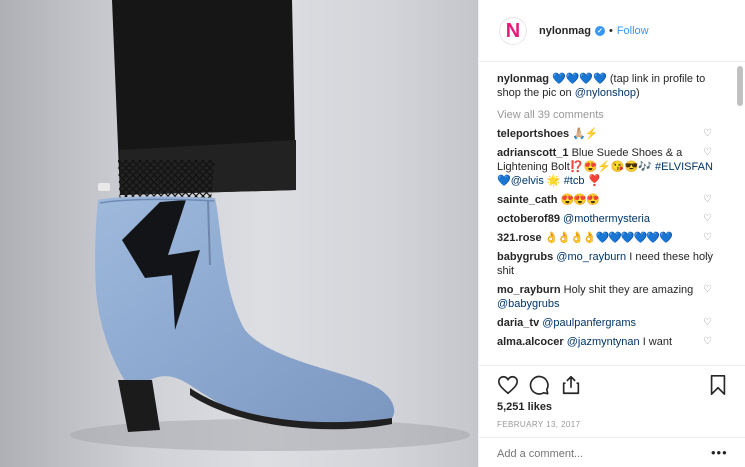 The image size is (745, 467). I want to click on caption-suffix: ), so click(638, 93).